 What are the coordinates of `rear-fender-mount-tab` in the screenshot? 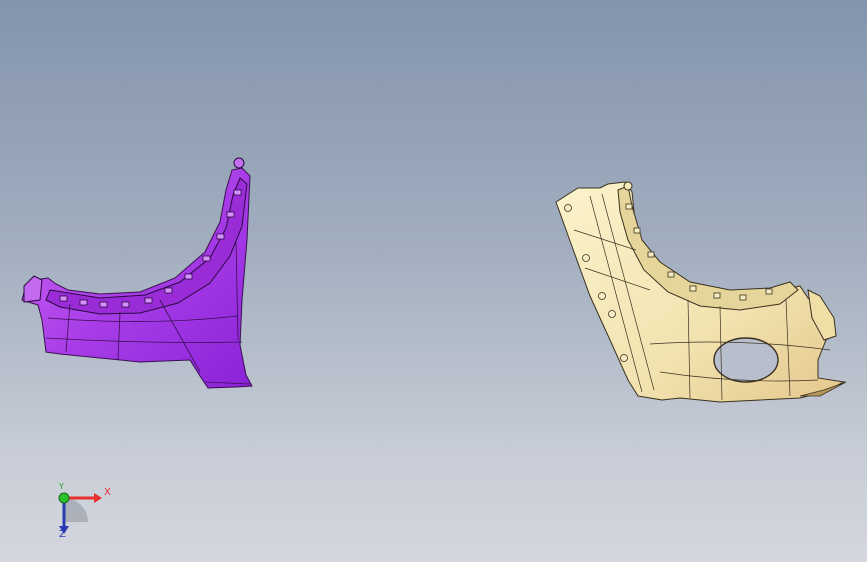 It's located at (628, 186).